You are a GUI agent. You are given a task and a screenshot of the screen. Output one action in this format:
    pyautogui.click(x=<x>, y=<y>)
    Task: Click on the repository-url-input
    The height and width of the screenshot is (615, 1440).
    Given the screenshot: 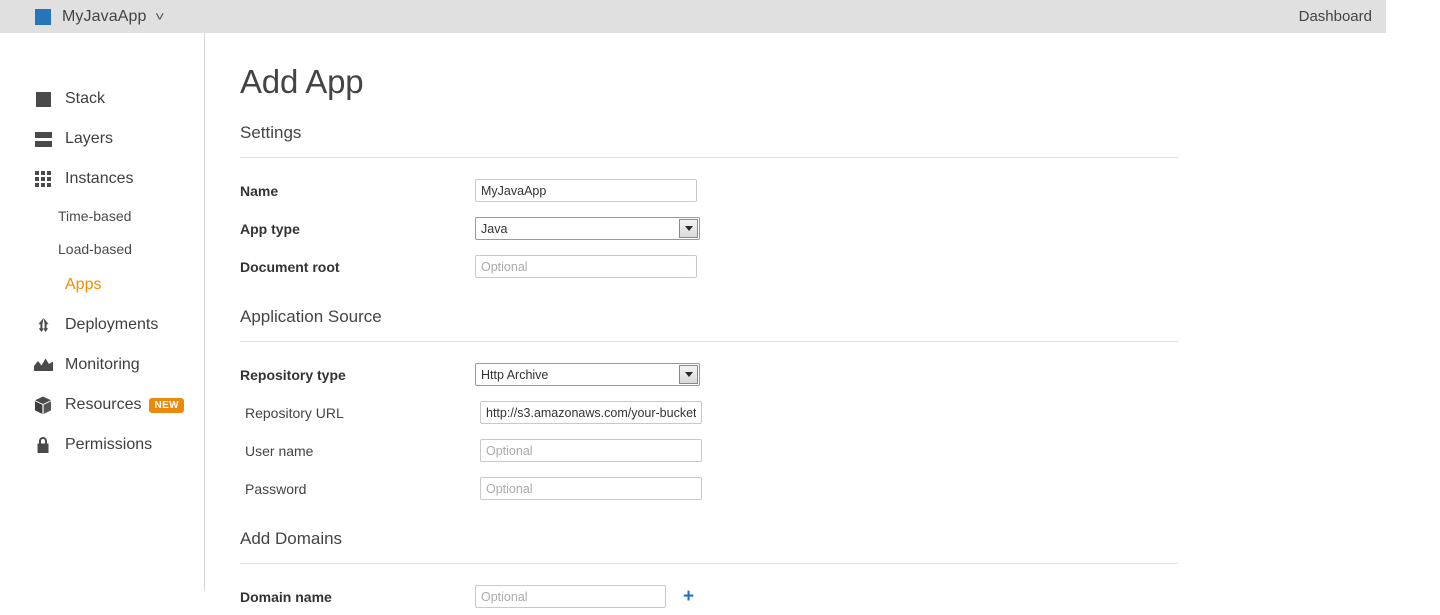 What is the action you would take?
    pyautogui.click(x=591, y=412)
    